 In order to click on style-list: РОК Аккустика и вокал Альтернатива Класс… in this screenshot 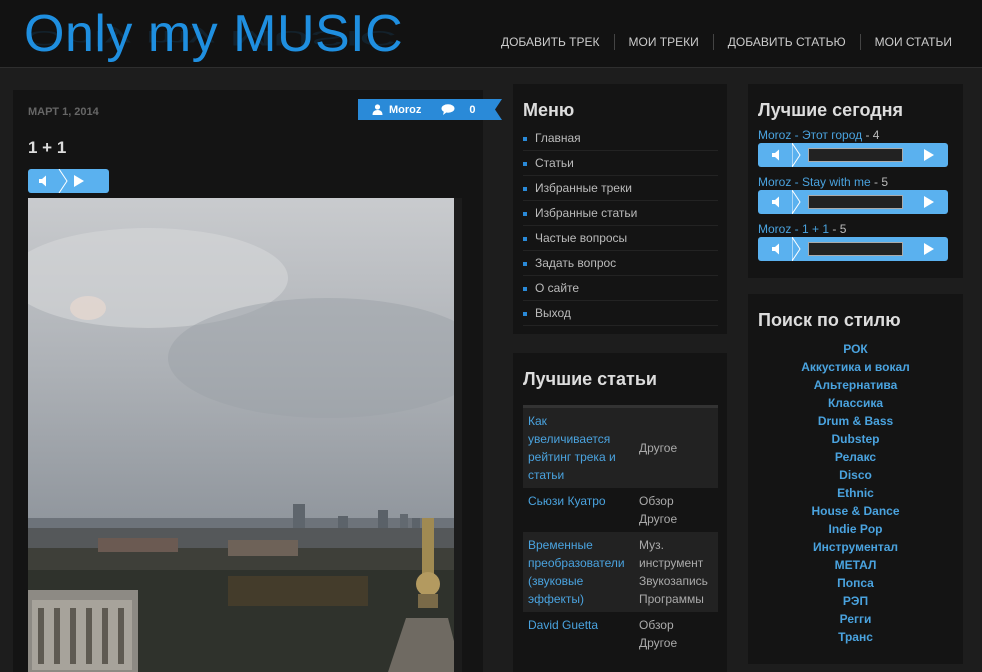, I will do `click(855, 493)`.